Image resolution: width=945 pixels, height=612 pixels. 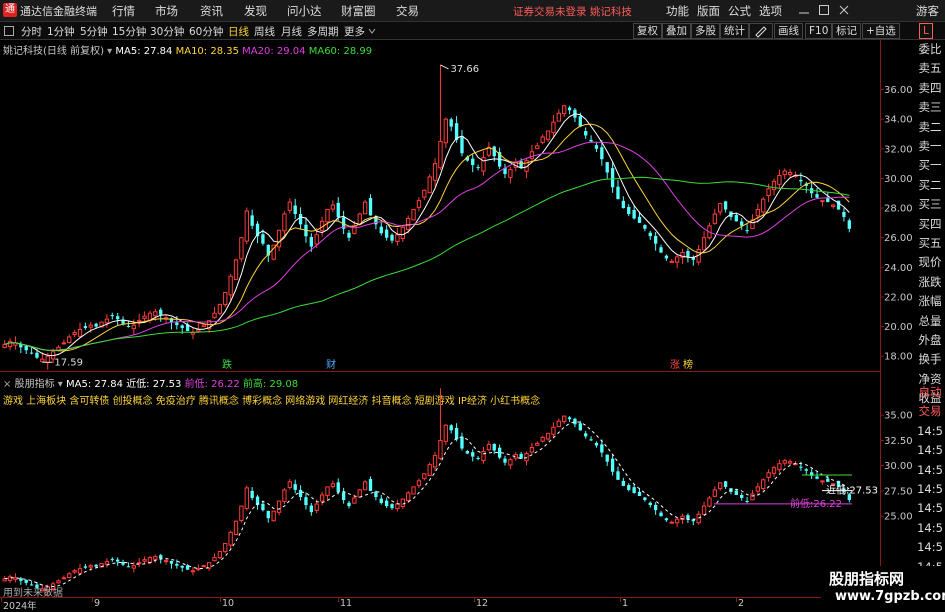 What do you see at coordinates (31, 31) in the screenshot?
I see `period-fenshi: 分时` at bounding box center [31, 31].